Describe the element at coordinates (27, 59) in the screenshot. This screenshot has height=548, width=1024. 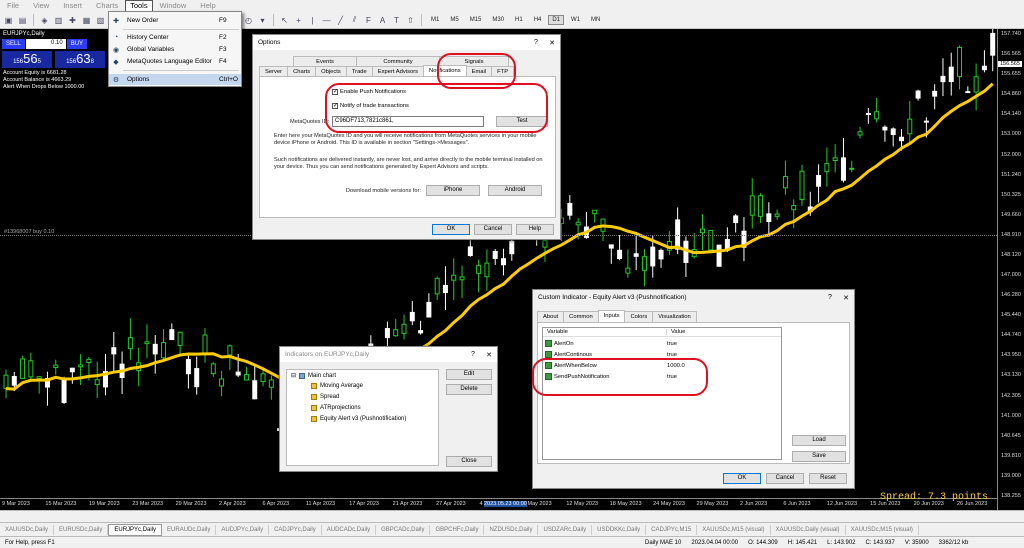
I see `sell-price: 156 56 5` at that location.